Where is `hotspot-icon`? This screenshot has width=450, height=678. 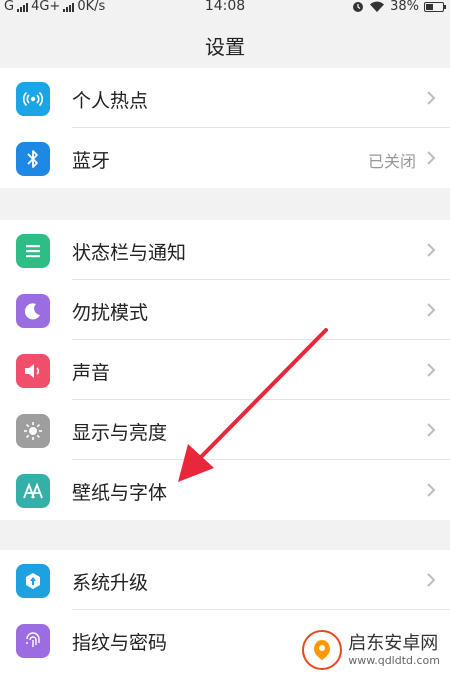
hotspot-icon is located at coordinates (33, 99).